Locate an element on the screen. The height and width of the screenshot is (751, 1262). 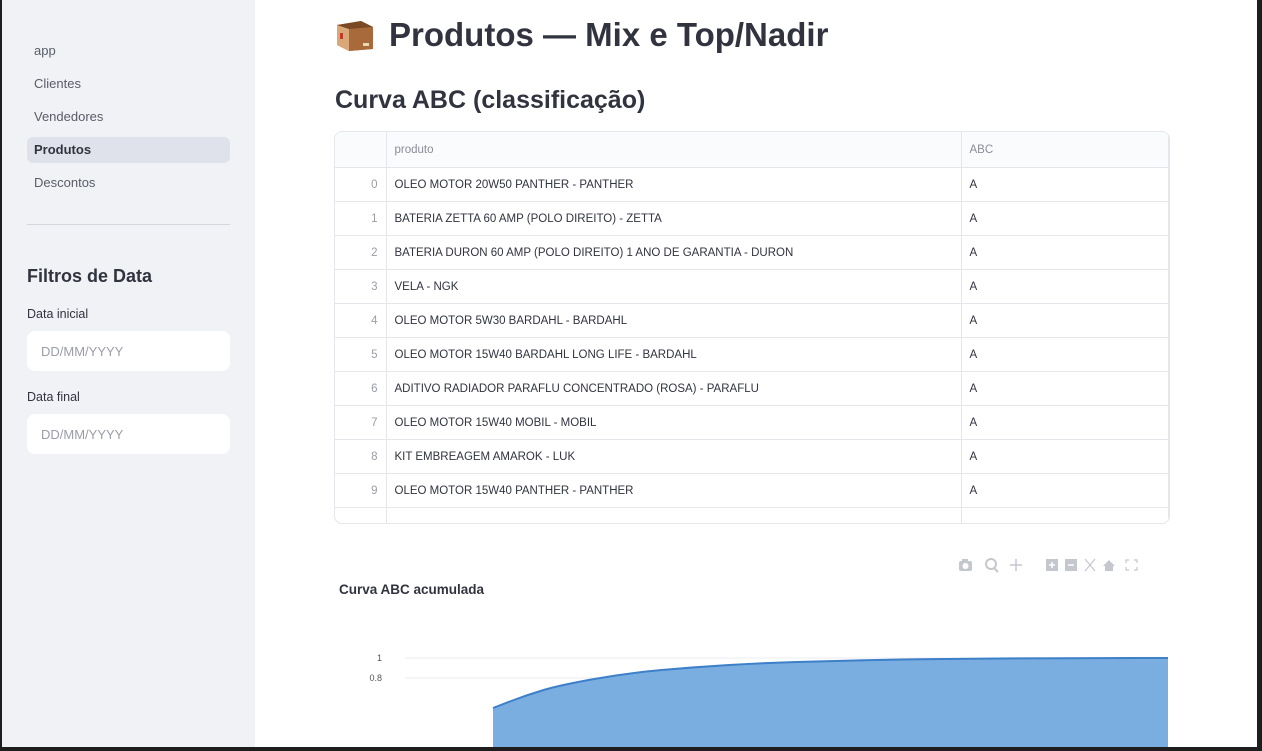
table-row: 9 OLEO MOTOR 15W40 PANTHER - PANTHER A is located at coordinates (752, 490).